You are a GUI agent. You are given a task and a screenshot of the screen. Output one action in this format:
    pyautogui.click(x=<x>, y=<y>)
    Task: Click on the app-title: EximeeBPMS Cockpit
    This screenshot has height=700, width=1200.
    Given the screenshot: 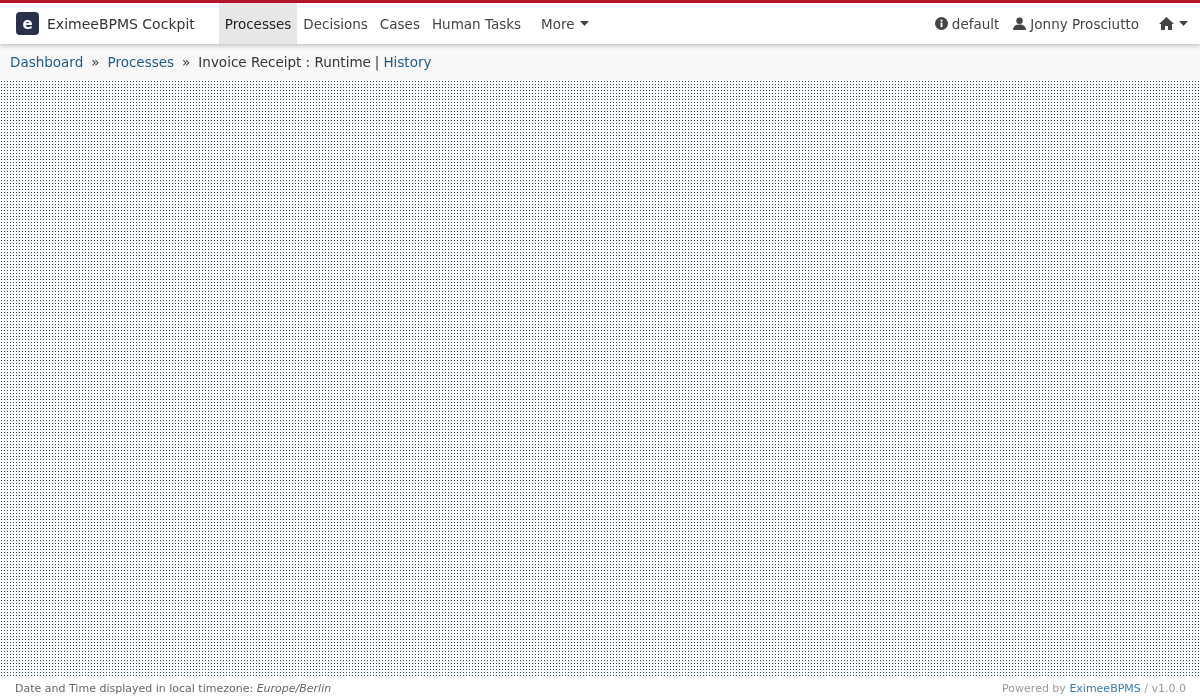 What is the action you would take?
    pyautogui.click(x=121, y=23)
    